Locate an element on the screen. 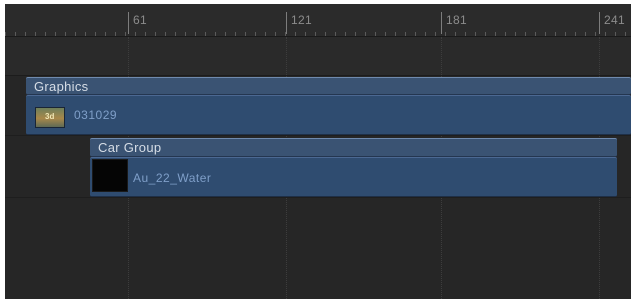 This screenshot has width=631, height=303. graphics-layer-label: 031029 is located at coordinates (96, 115).